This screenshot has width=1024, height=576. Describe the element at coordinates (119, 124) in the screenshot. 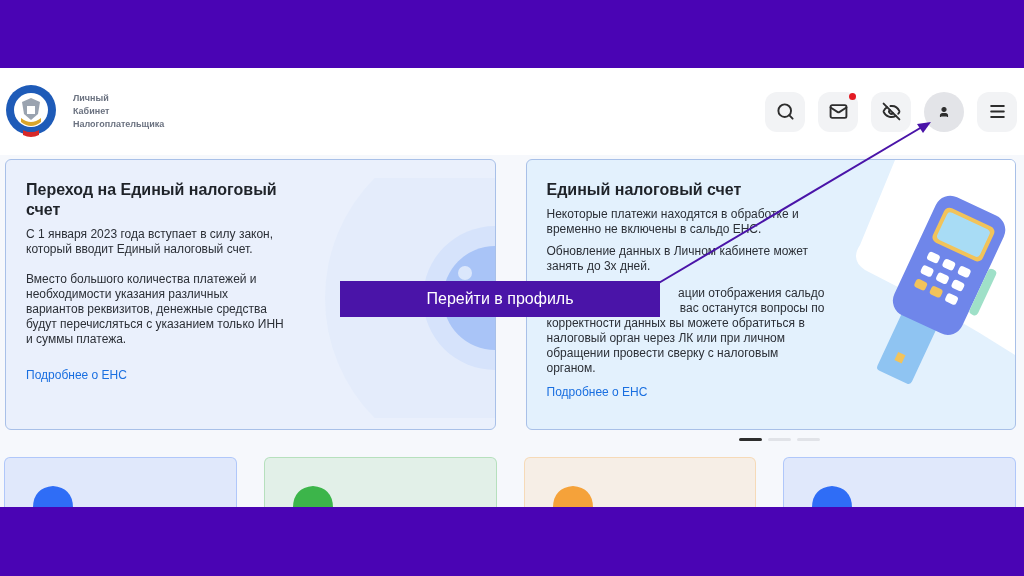

I see `logo-text: Налогоплательщика` at that location.